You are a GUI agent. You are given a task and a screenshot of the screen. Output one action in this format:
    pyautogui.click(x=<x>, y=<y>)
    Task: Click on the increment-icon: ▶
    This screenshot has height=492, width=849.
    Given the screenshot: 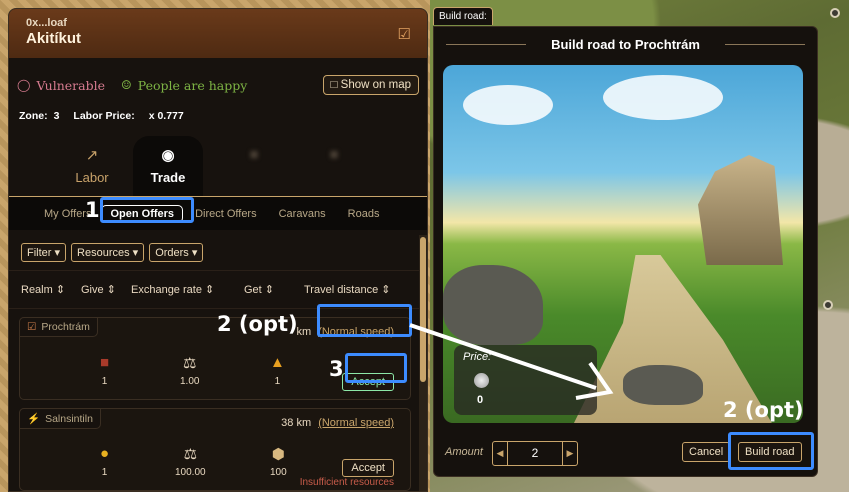 What is the action you would take?
    pyautogui.click(x=570, y=453)
    